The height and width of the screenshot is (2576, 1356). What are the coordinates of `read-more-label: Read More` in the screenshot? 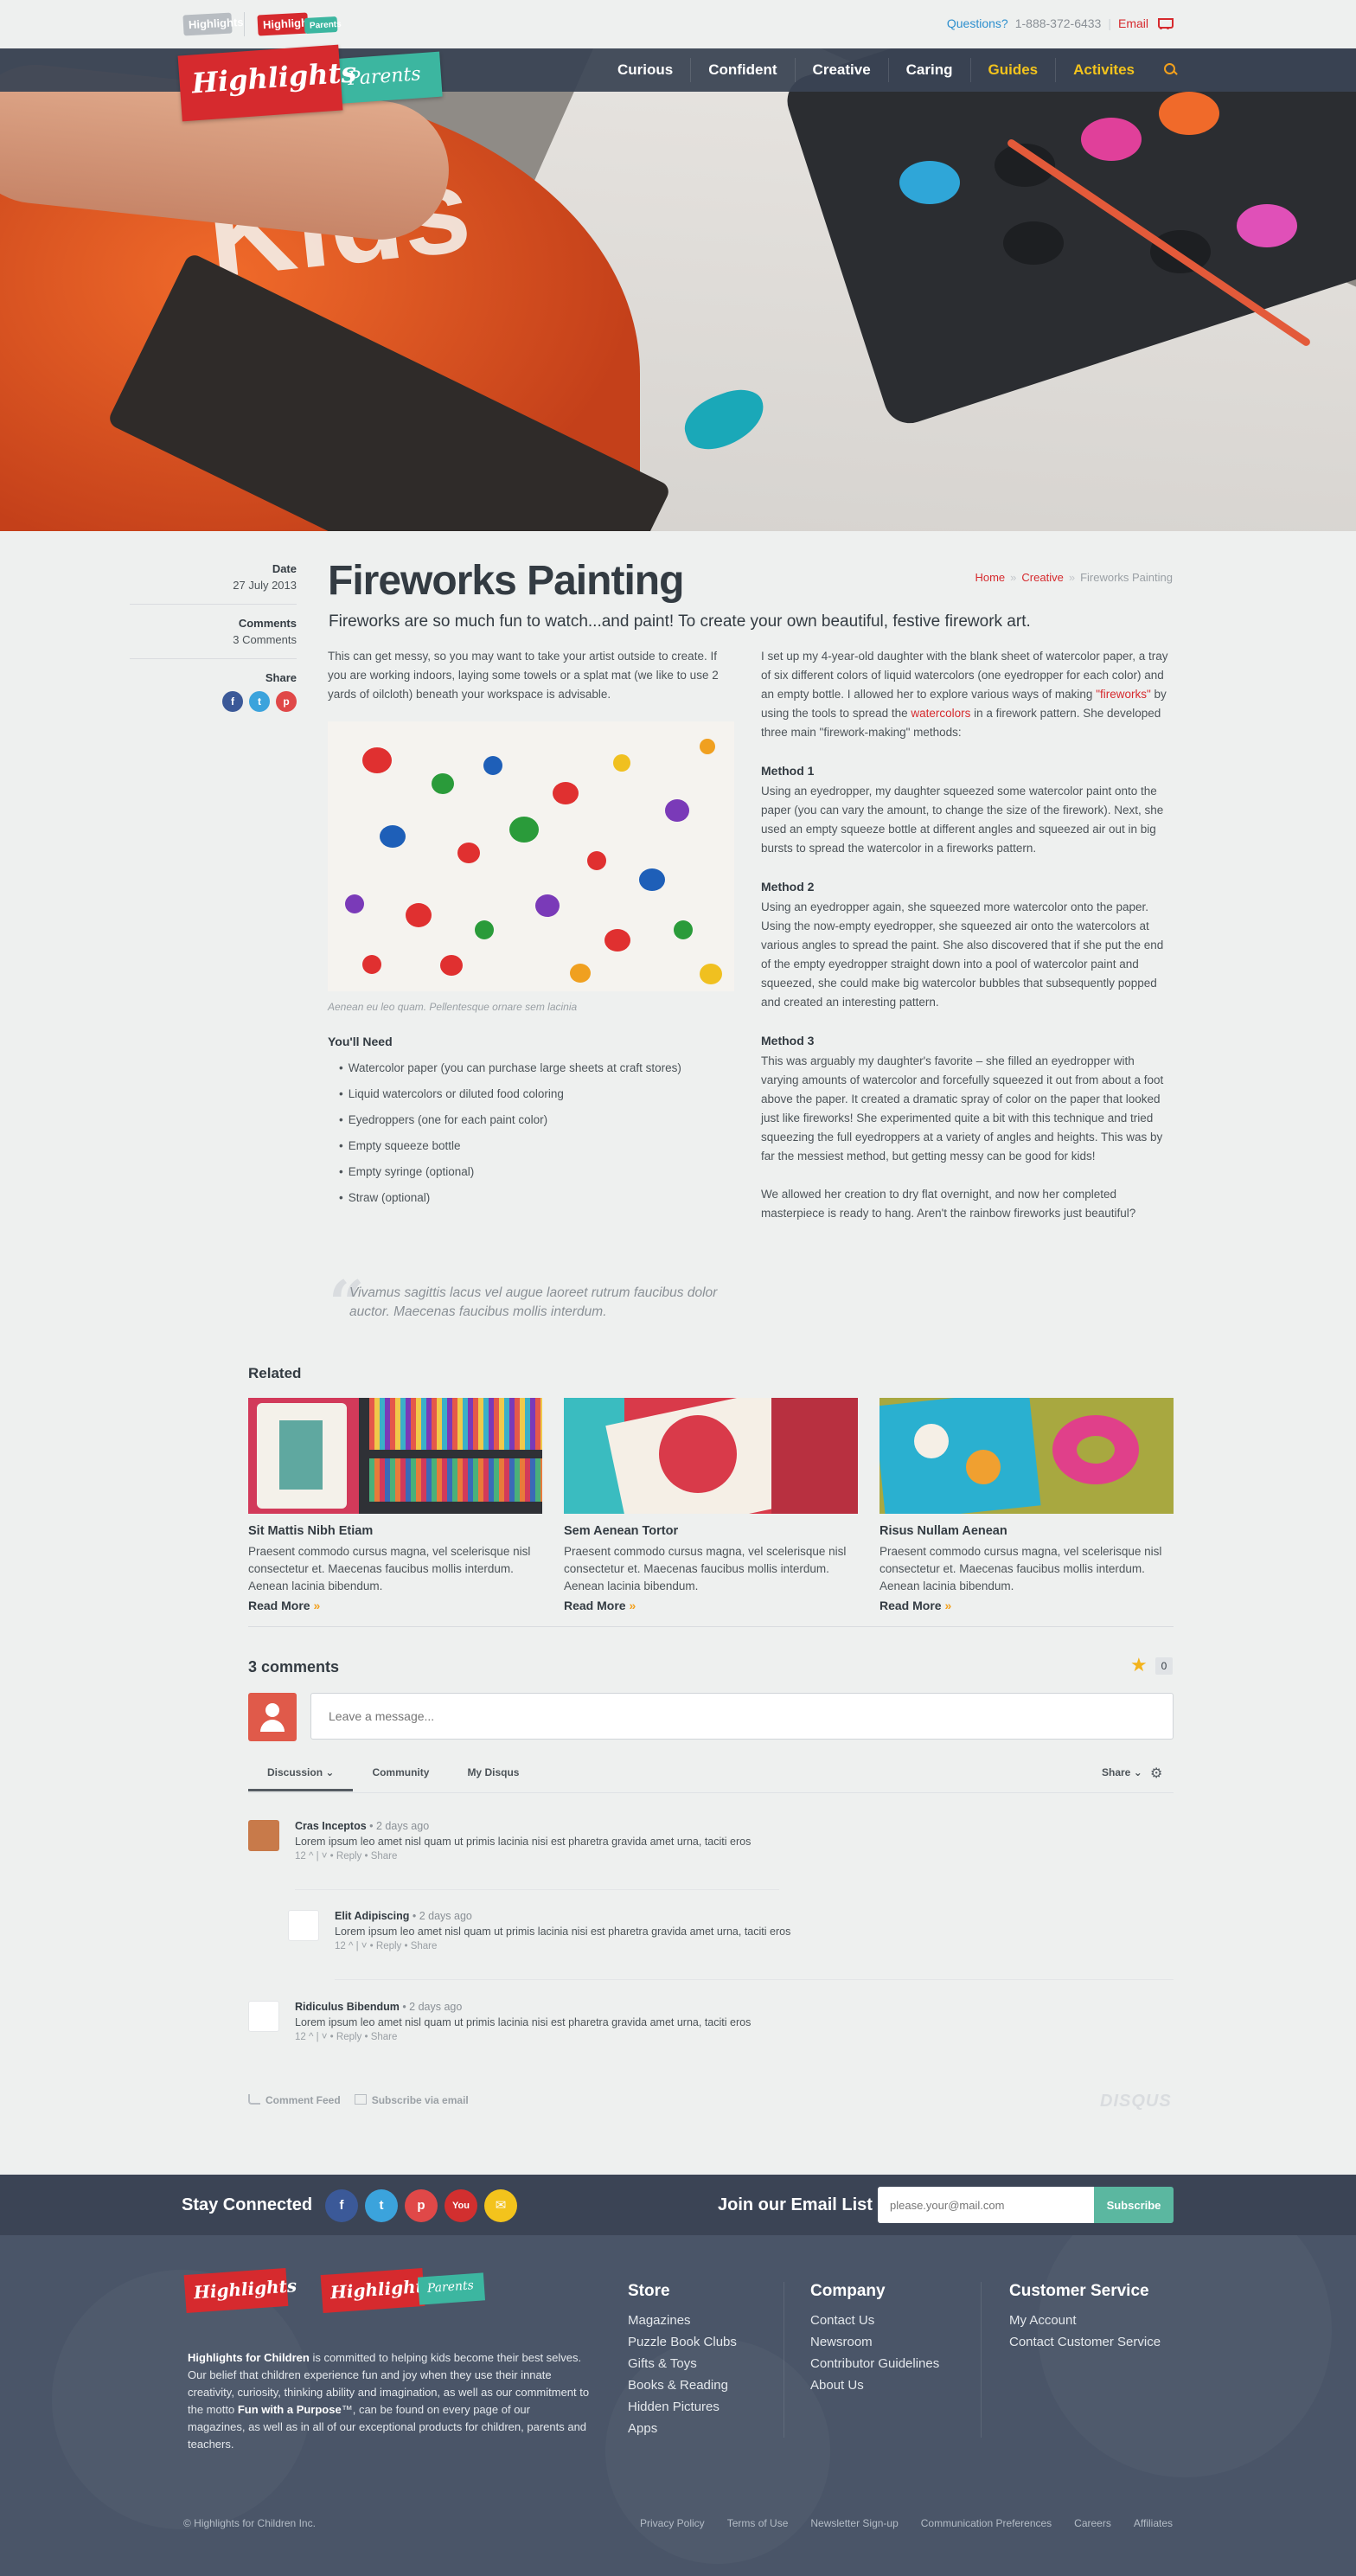 It's located at (911, 1605).